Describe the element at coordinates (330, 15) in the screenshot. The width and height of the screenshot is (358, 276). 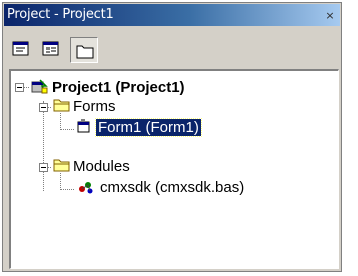
I see `close-button: ×` at that location.